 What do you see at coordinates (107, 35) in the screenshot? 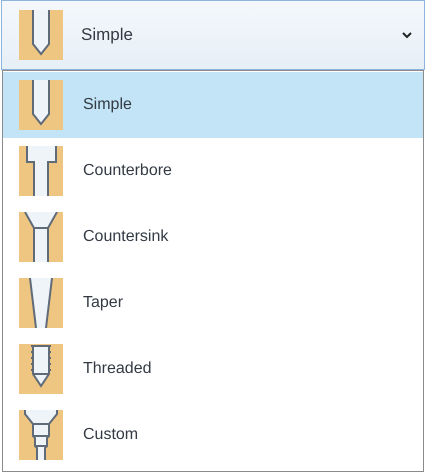
I see `selected-value: Simple` at bounding box center [107, 35].